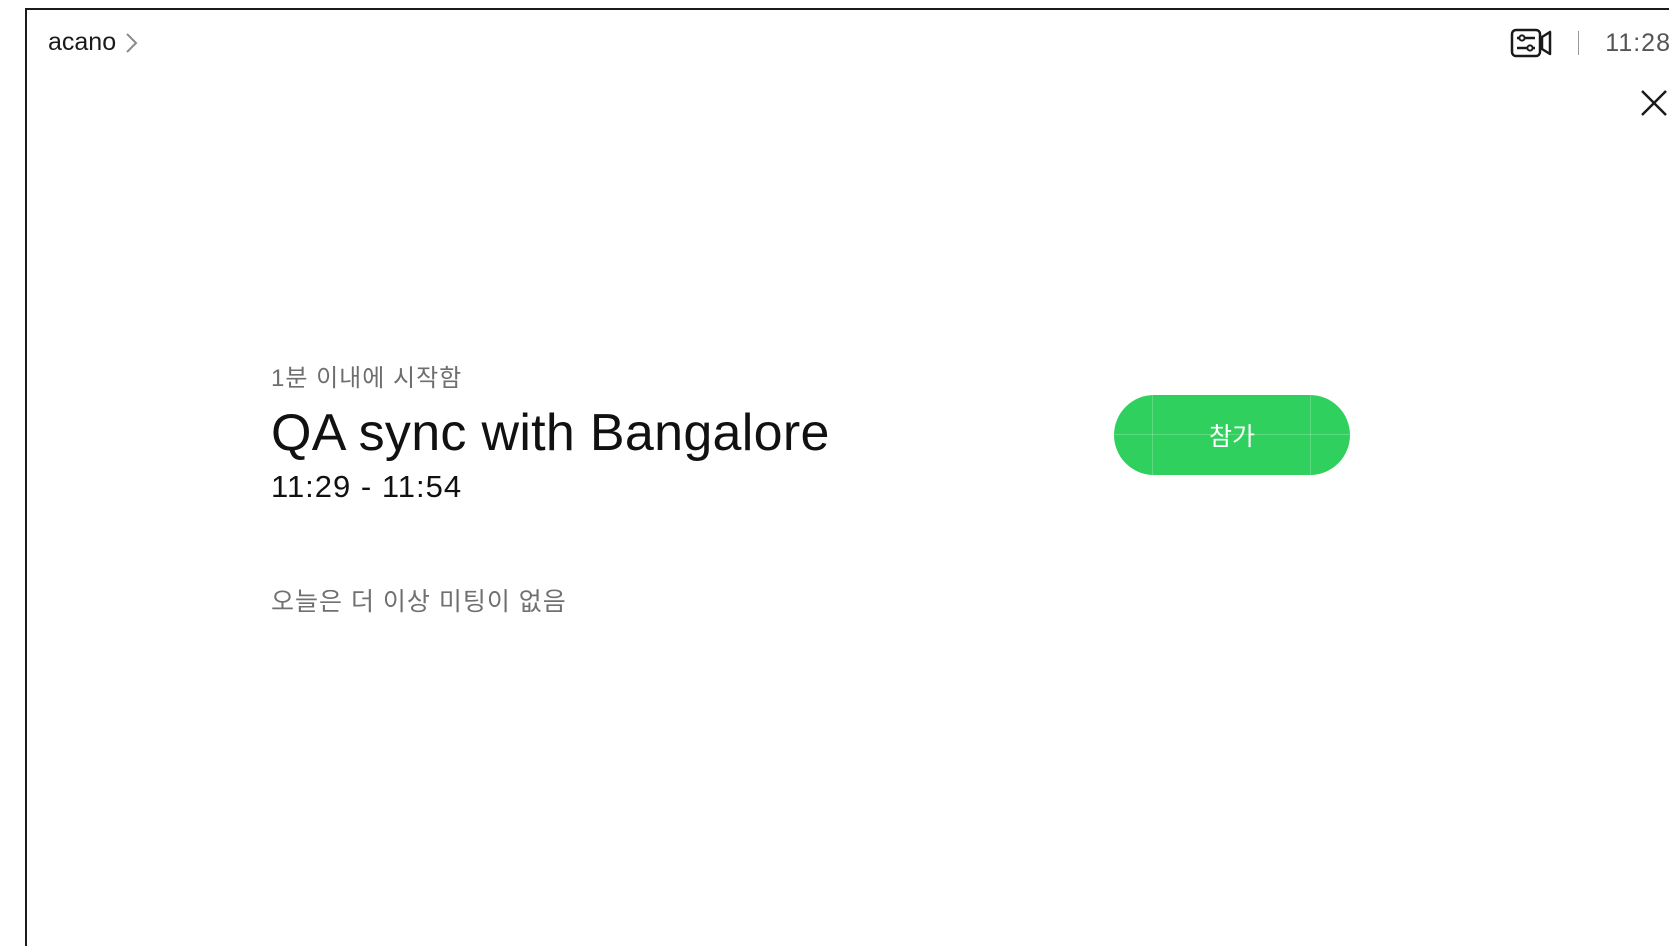 The height and width of the screenshot is (946, 1669). What do you see at coordinates (1589, 43) in the screenshot?
I see `status-bar: 11:28` at bounding box center [1589, 43].